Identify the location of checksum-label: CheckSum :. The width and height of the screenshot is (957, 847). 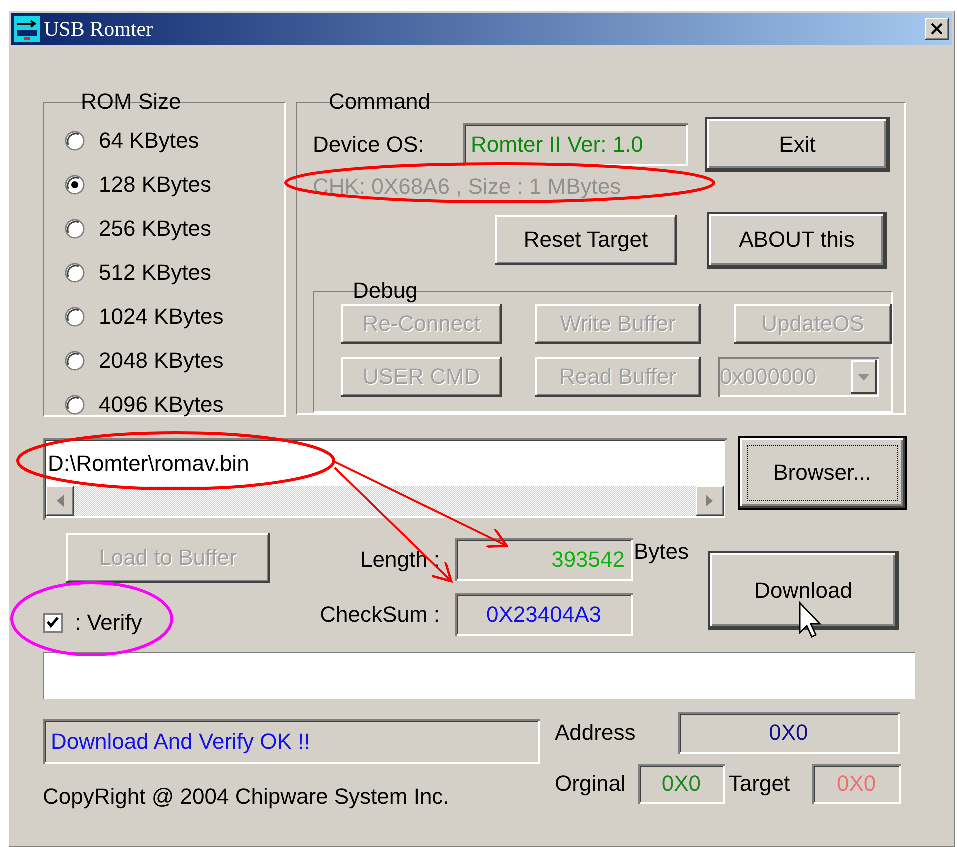
(379, 615).